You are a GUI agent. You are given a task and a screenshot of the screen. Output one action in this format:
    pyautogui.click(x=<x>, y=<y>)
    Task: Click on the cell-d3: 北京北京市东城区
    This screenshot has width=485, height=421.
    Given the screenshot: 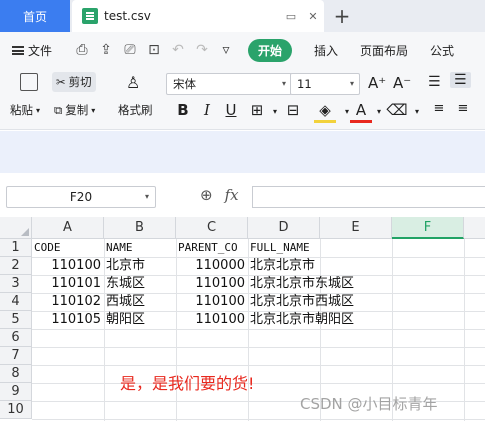 What is the action you would take?
    pyautogui.click(x=320, y=284)
    